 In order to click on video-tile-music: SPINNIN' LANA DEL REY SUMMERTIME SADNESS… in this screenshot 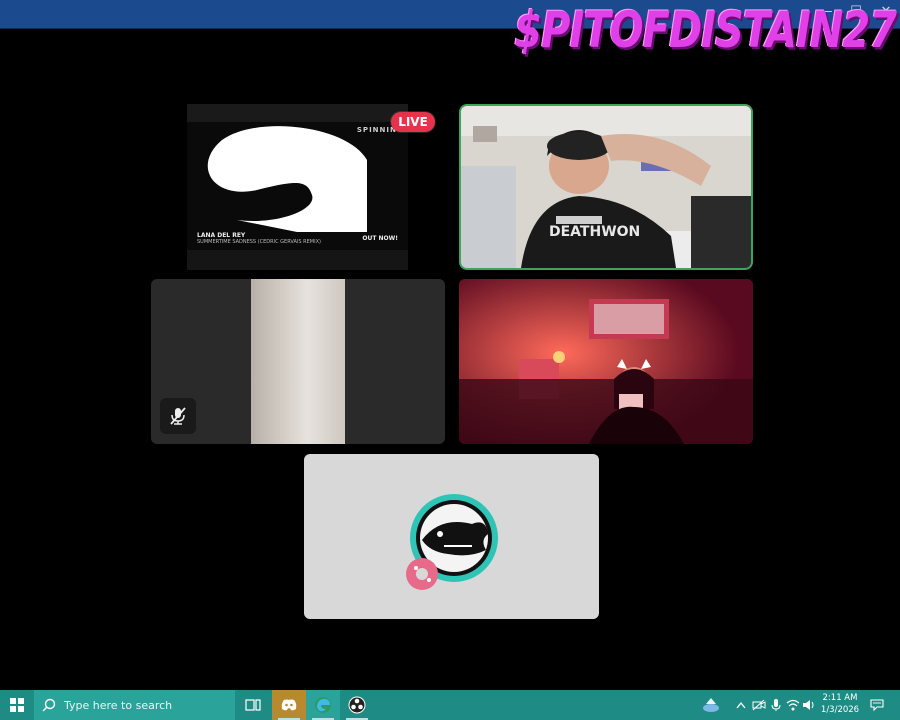, I will do `click(297, 187)`.